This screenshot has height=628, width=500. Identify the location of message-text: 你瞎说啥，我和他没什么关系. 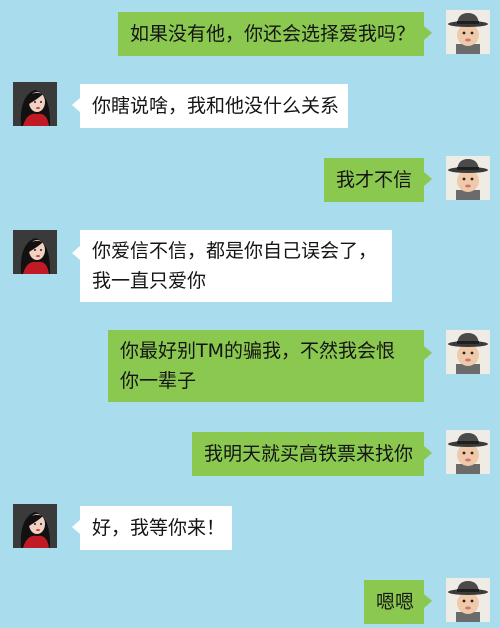
(216, 106).